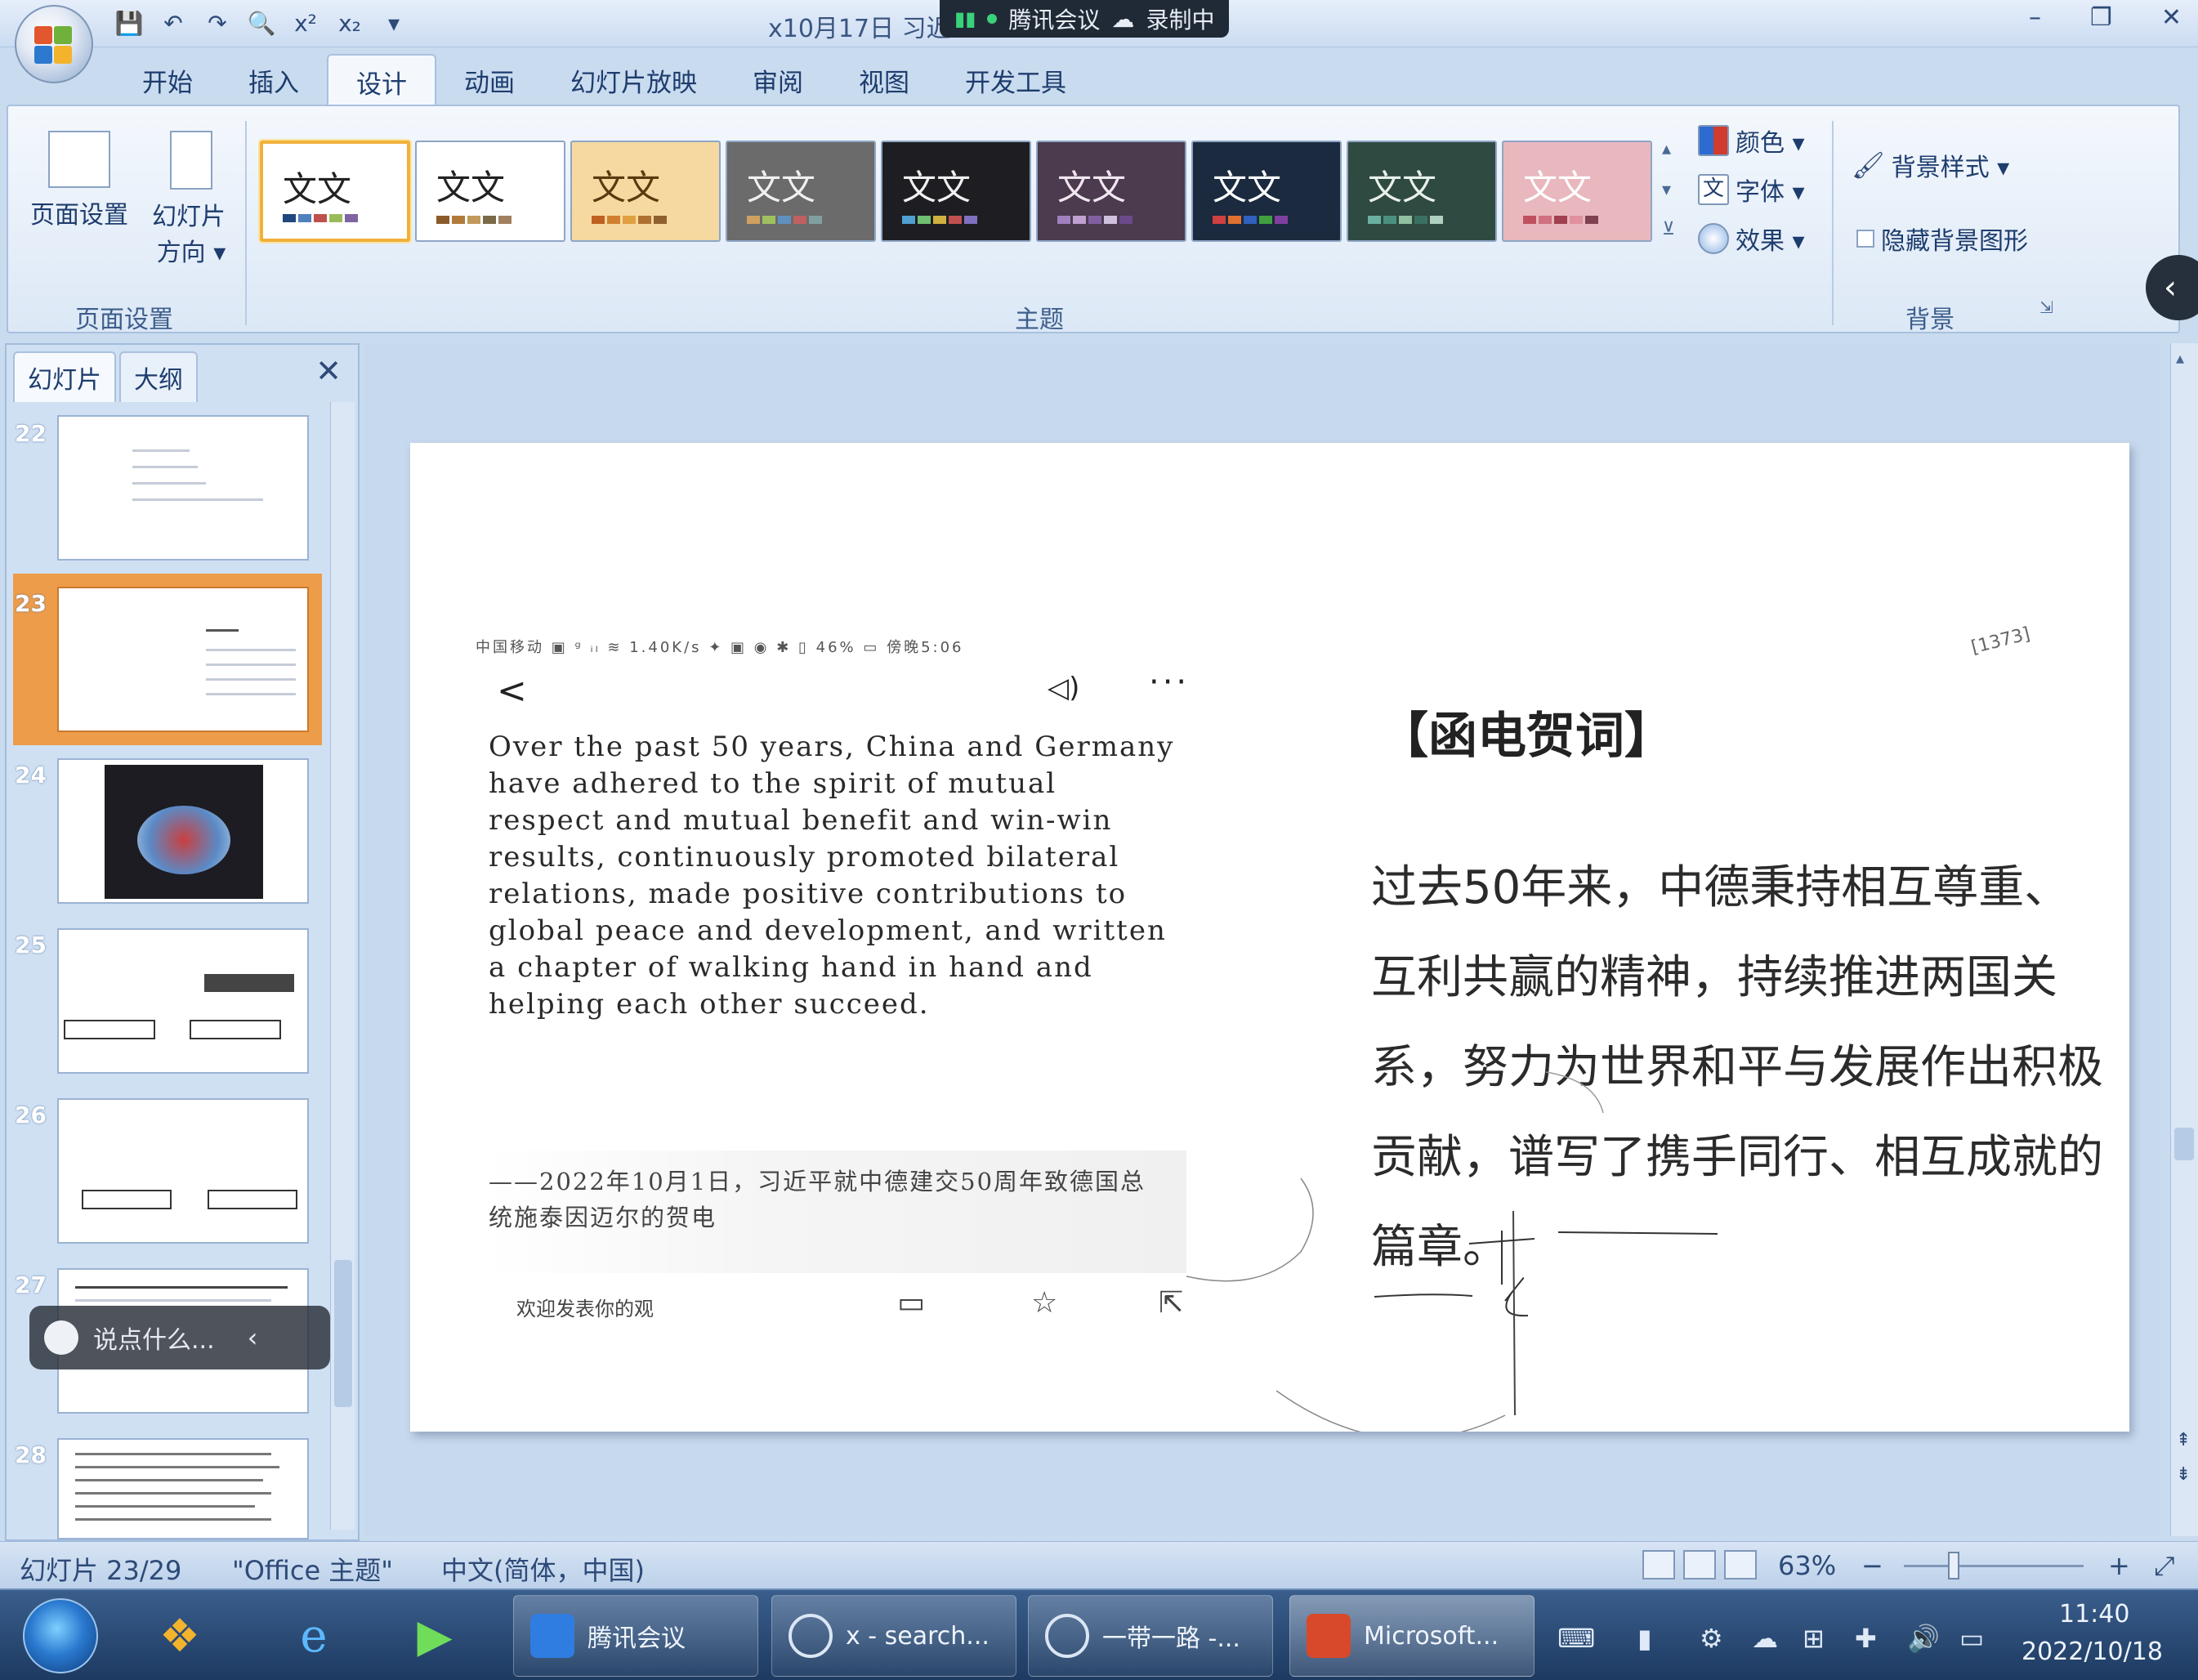 The image size is (2198, 1680). What do you see at coordinates (306, 23) in the screenshot?
I see `superscript-icon: x²` at bounding box center [306, 23].